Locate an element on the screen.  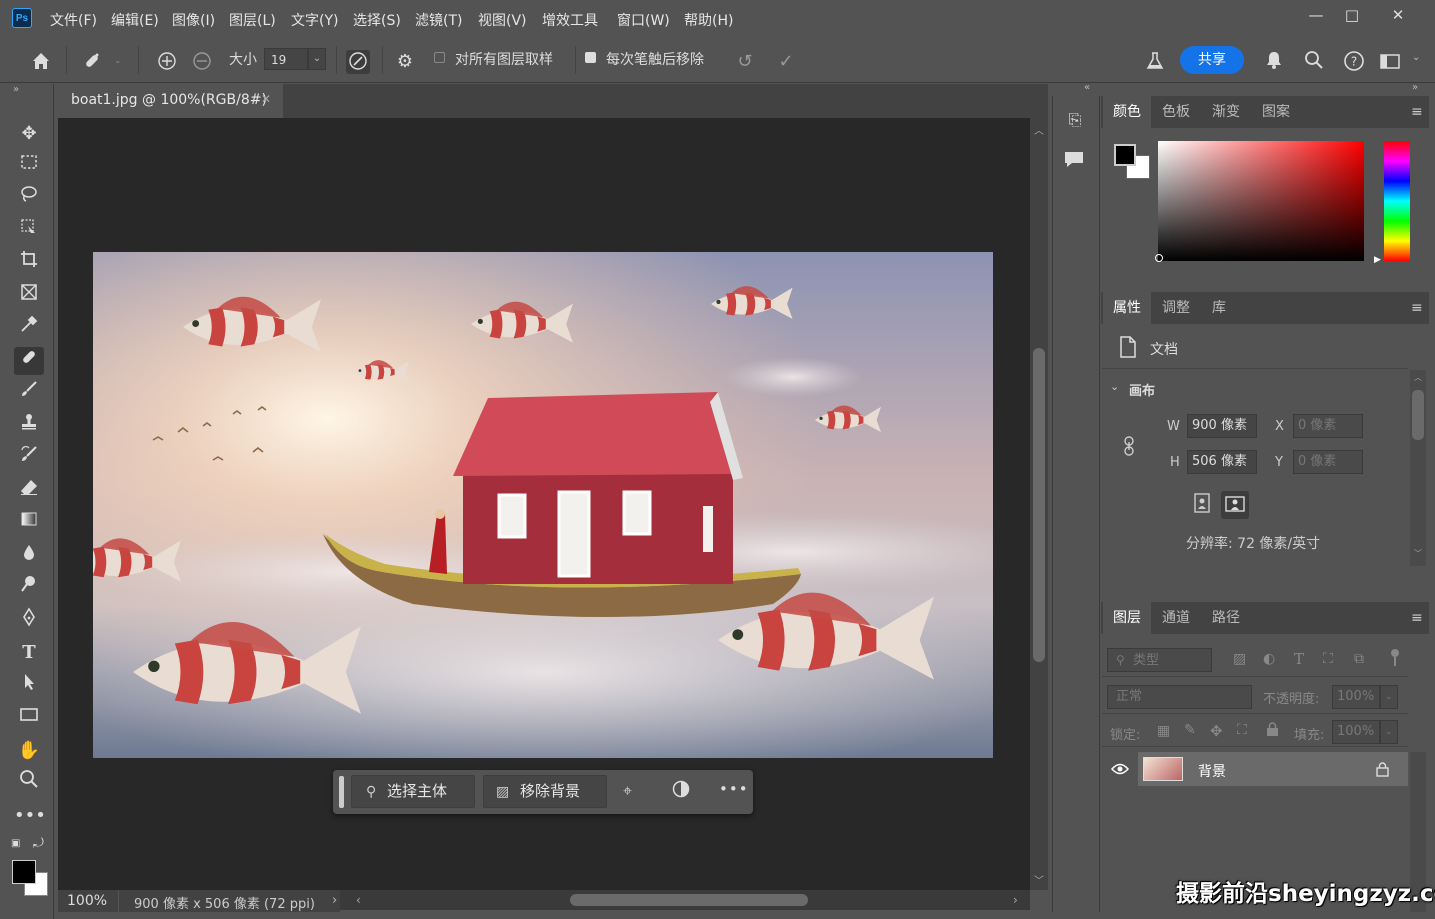
sample-all-layers-checkbox is located at coordinates (439, 57).